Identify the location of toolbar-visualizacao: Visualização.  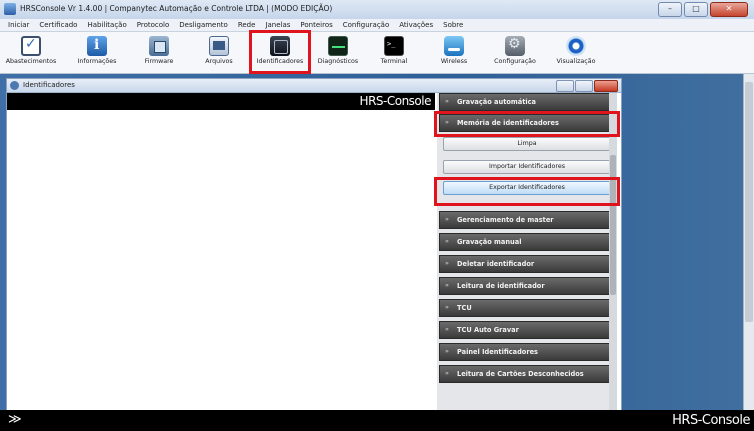
(576, 52).